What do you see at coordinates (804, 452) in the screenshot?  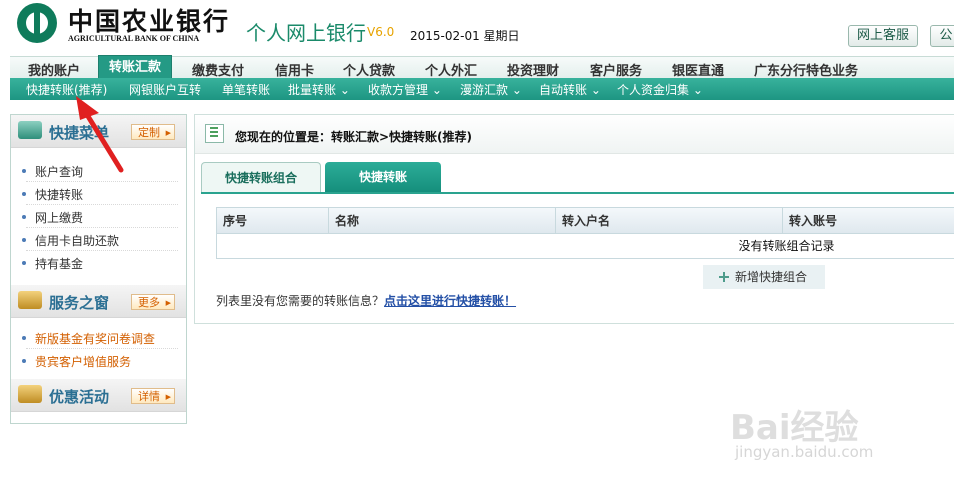 I see `watermark-domain: jingyan.baidu.com` at bounding box center [804, 452].